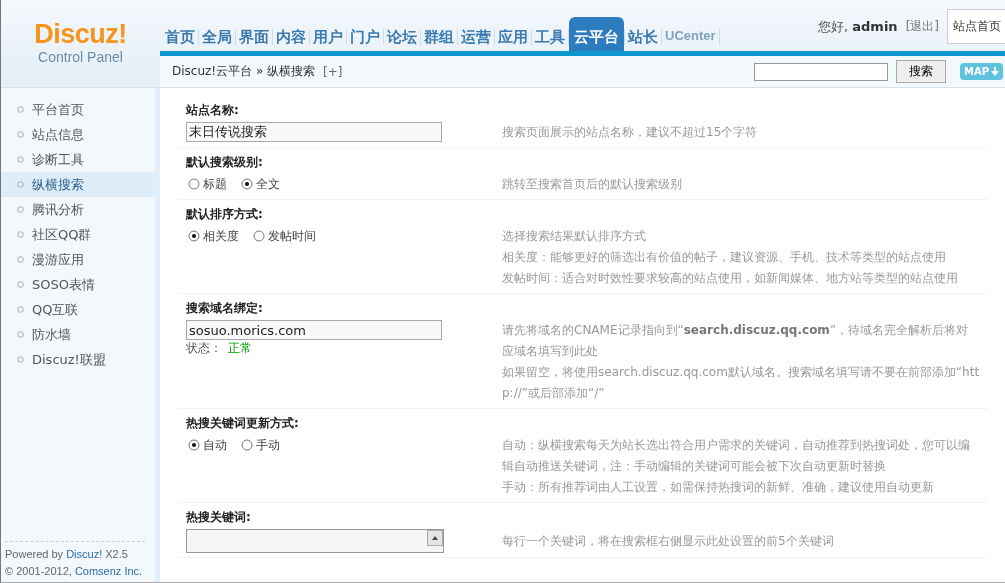 Image resolution: width=1005 pixels, height=583 pixels. I want to click on radio-option: 自动, so click(207, 445).